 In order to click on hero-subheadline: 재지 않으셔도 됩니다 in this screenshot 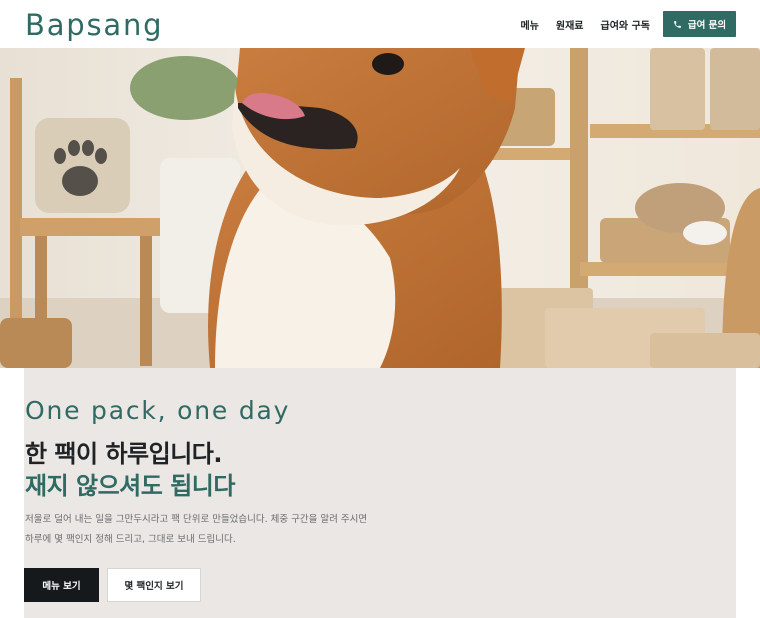, I will do `click(130, 486)`.